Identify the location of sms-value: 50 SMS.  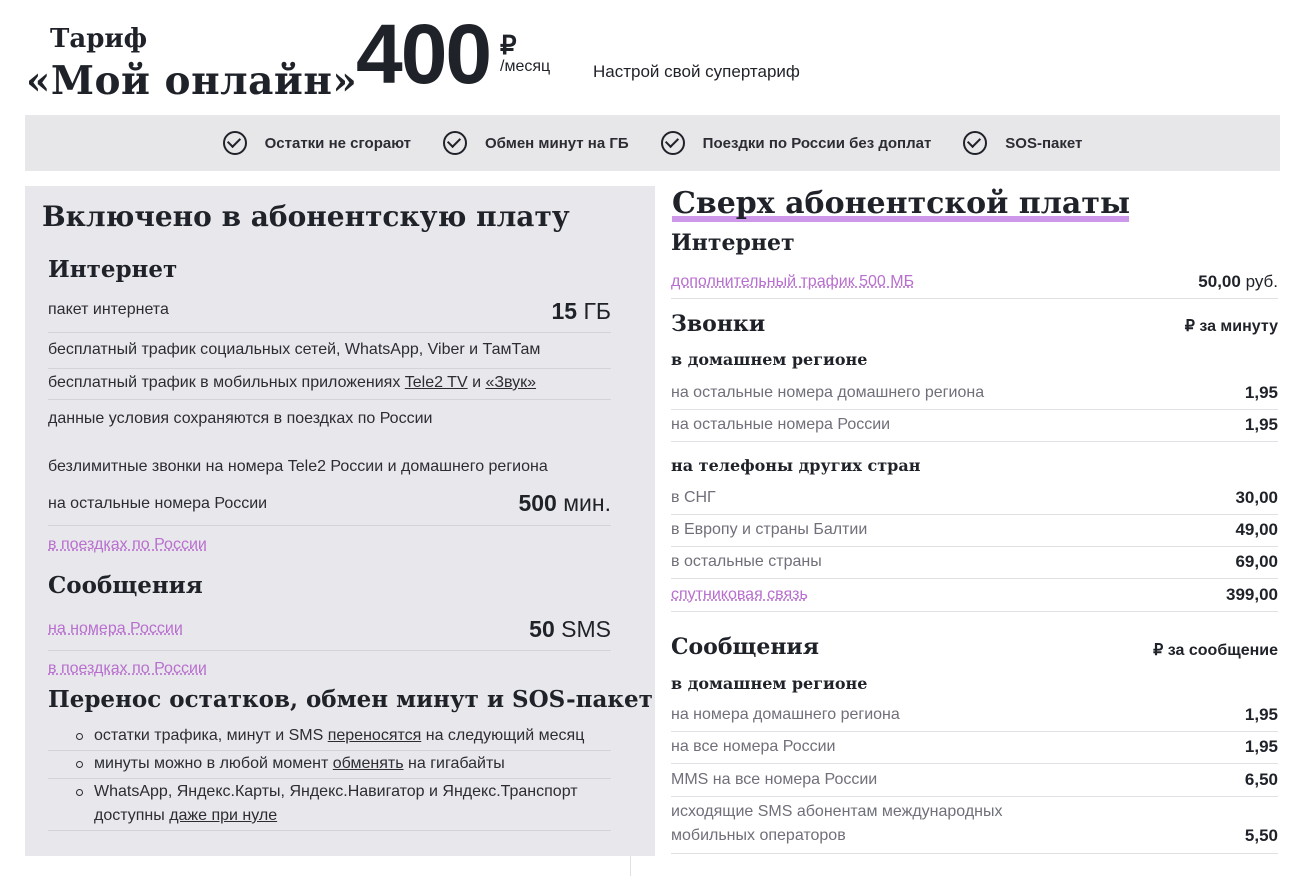
(570, 629).